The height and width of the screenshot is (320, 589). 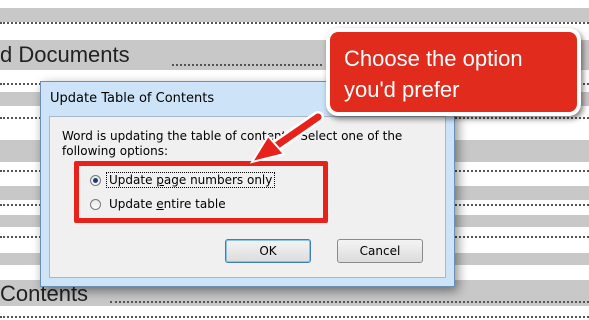 What do you see at coordinates (294, 15) in the screenshot?
I see `shaded-line` at bounding box center [294, 15].